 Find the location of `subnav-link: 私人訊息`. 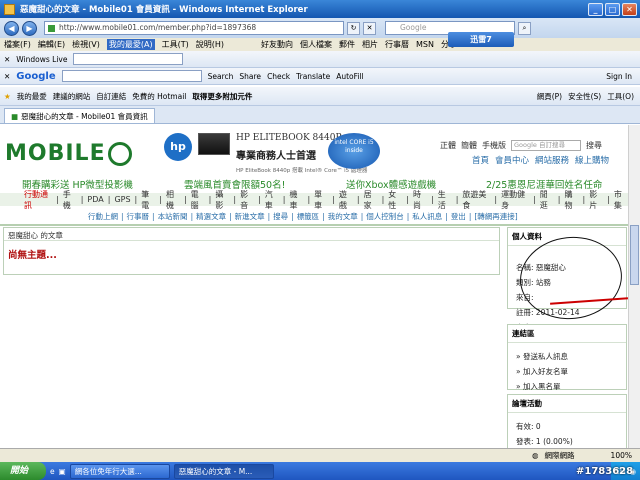

subnav-link: 私人訊息 is located at coordinates (427, 216).